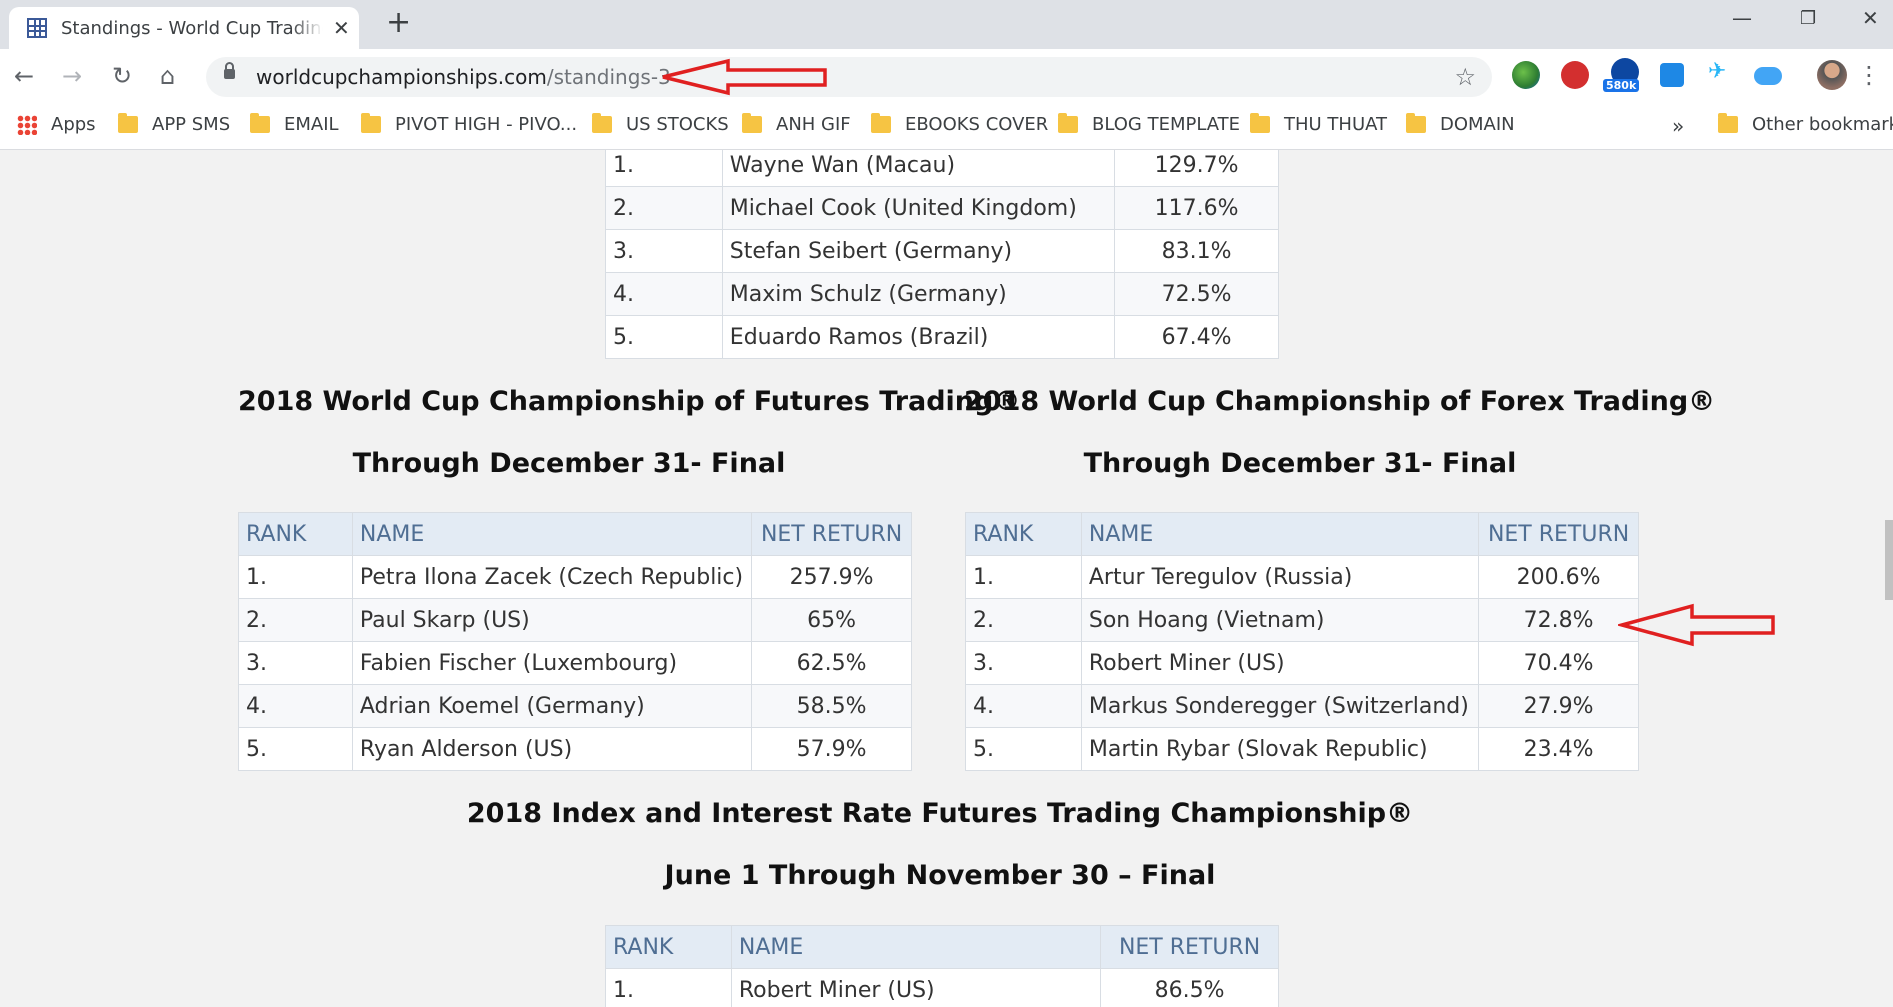  Describe the element at coordinates (918, 208) in the screenshot. I see `name-cell: Michael Cook (United Kingdom)` at that location.